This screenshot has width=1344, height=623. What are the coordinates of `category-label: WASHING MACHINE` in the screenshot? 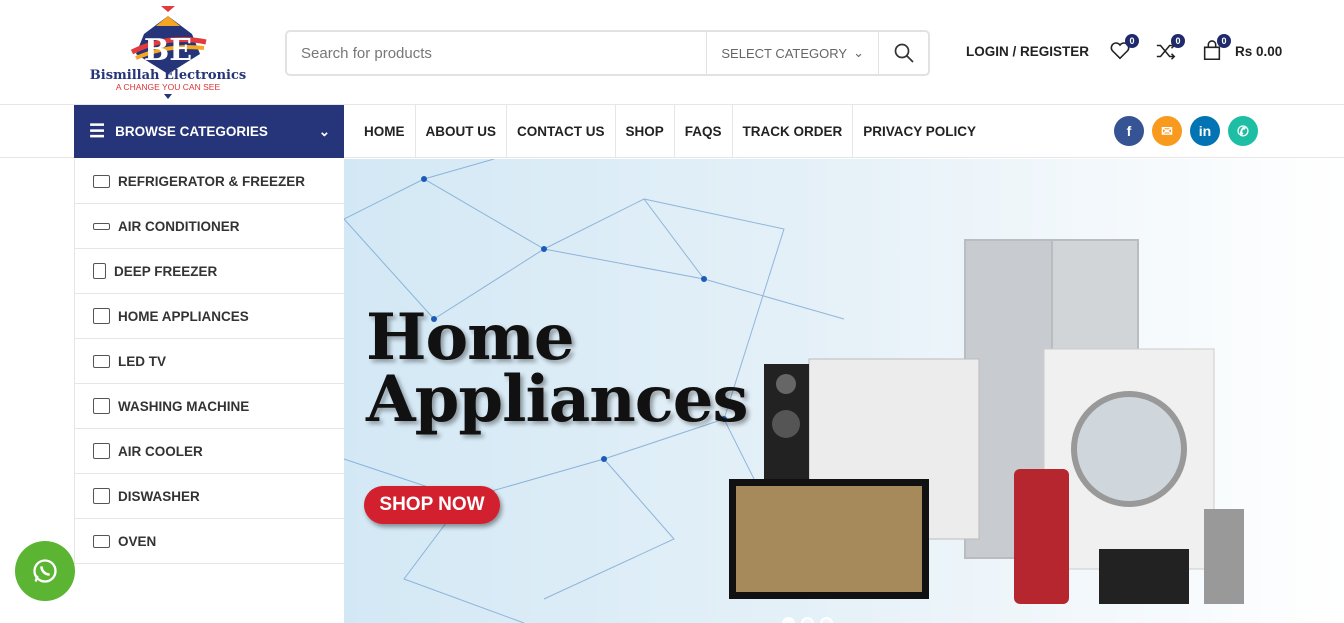 It's located at (184, 406).